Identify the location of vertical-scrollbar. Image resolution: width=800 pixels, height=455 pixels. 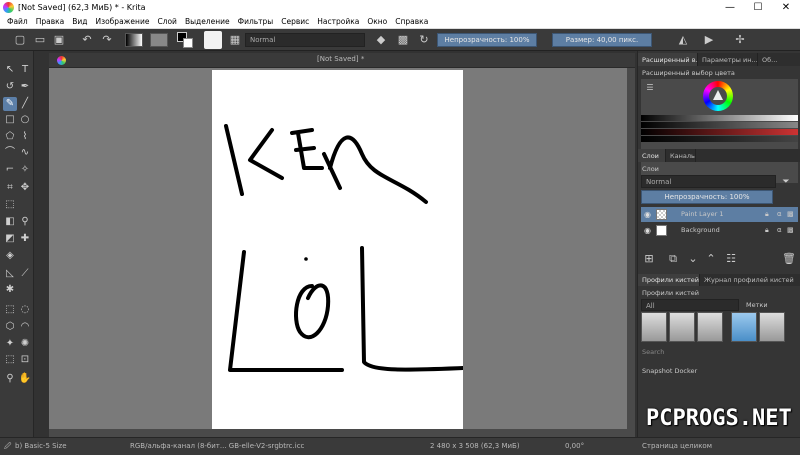
(631, 248).